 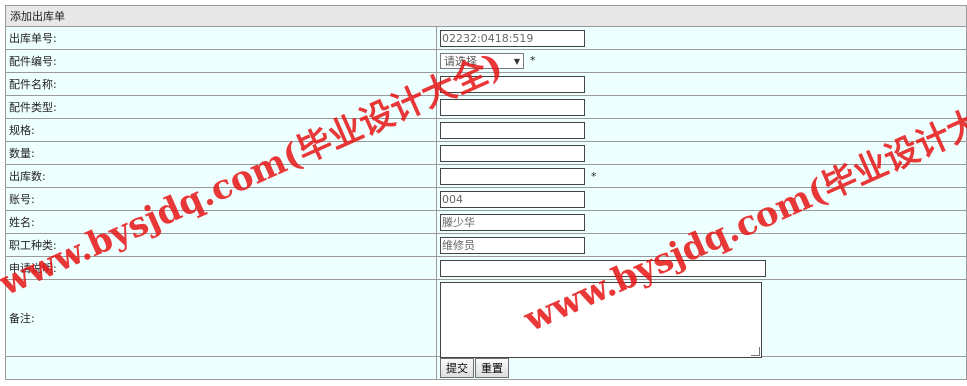 What do you see at coordinates (492, 368) in the screenshot?
I see `reset-button: 重置` at bounding box center [492, 368].